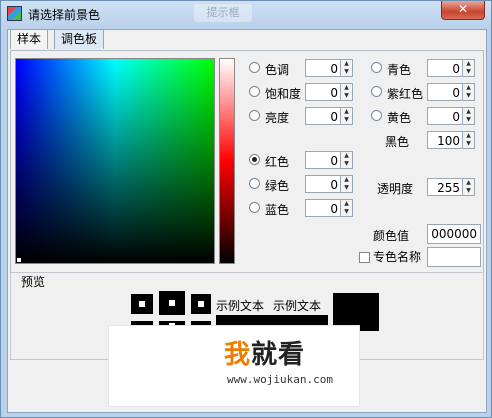 This screenshot has width=492, height=418. Describe the element at coordinates (399, 70) in the screenshot. I see `cyan-label: 青色` at that location.